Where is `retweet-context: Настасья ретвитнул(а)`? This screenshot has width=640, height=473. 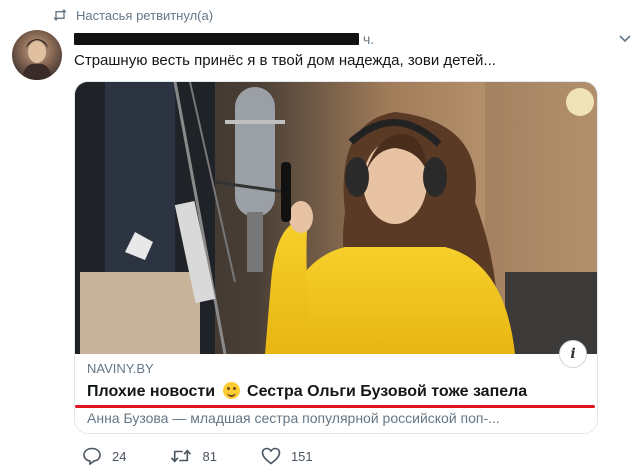
retweet-context: Настасья ретвитнул(а) is located at coordinates (132, 15).